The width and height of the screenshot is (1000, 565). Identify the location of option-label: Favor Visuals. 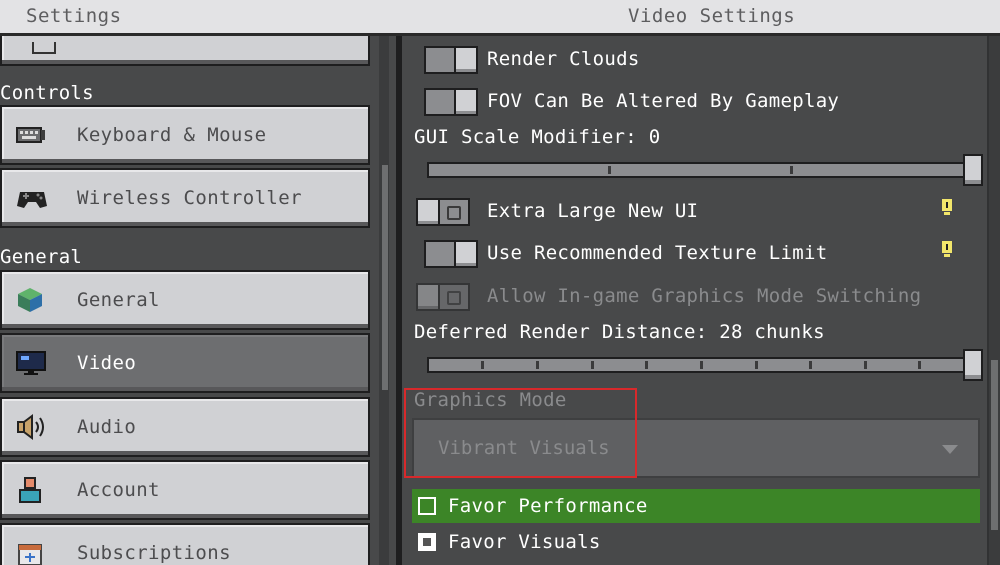
(524, 542).